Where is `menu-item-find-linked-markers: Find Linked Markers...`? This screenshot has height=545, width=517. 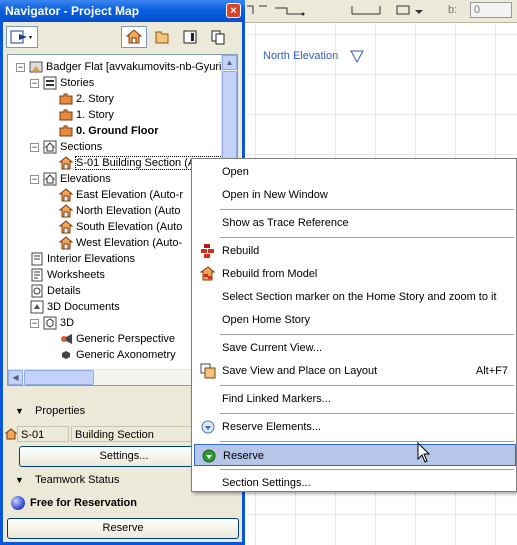 menu-item-find-linked-markers: Find Linked Markers... is located at coordinates (355, 399).